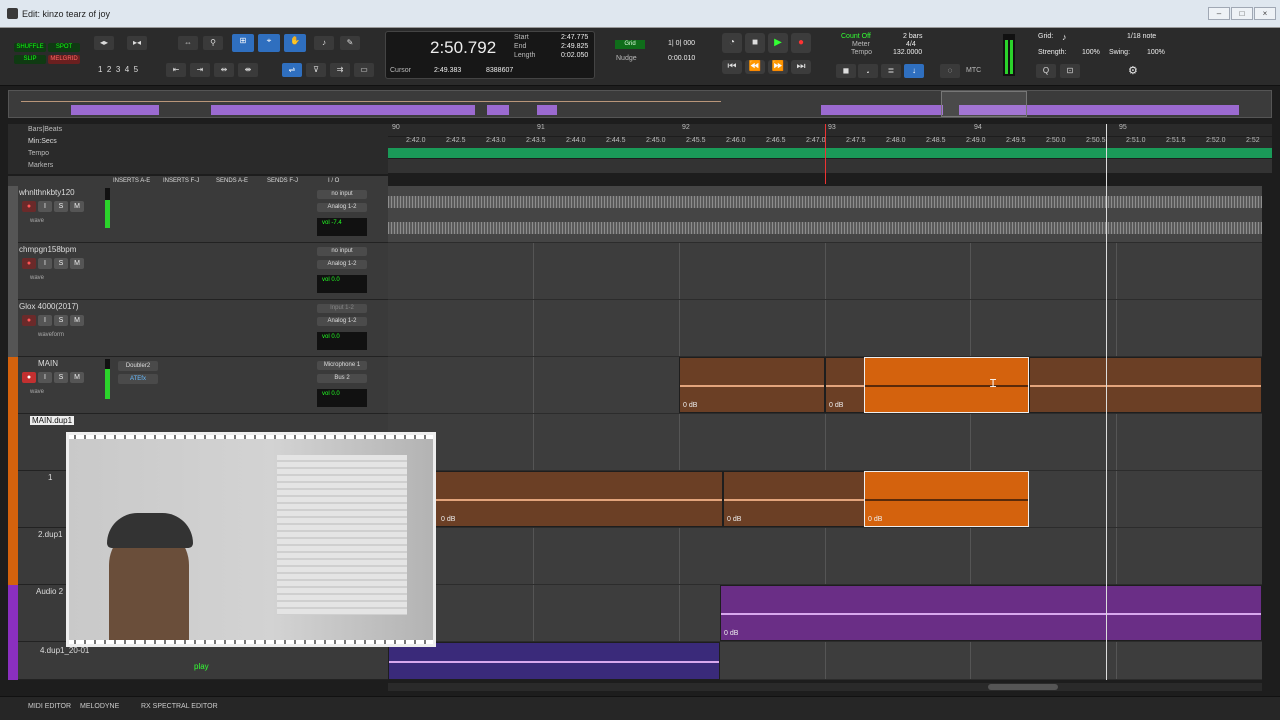 This screenshot has width=1280, height=720. I want to click on track-name: 2.dup1, so click(50, 534).